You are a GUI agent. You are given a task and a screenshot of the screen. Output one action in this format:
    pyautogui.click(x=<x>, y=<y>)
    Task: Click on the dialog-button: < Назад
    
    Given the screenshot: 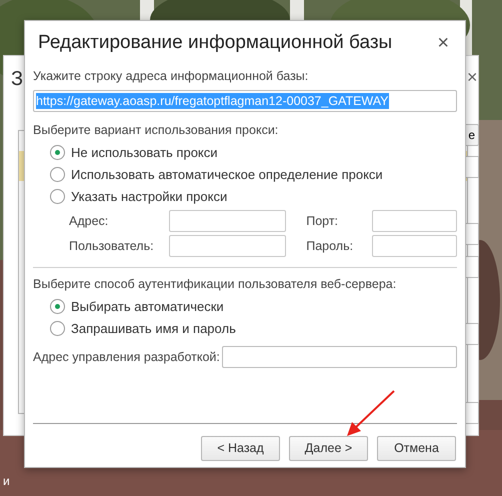 What is the action you would take?
    pyautogui.click(x=240, y=448)
    